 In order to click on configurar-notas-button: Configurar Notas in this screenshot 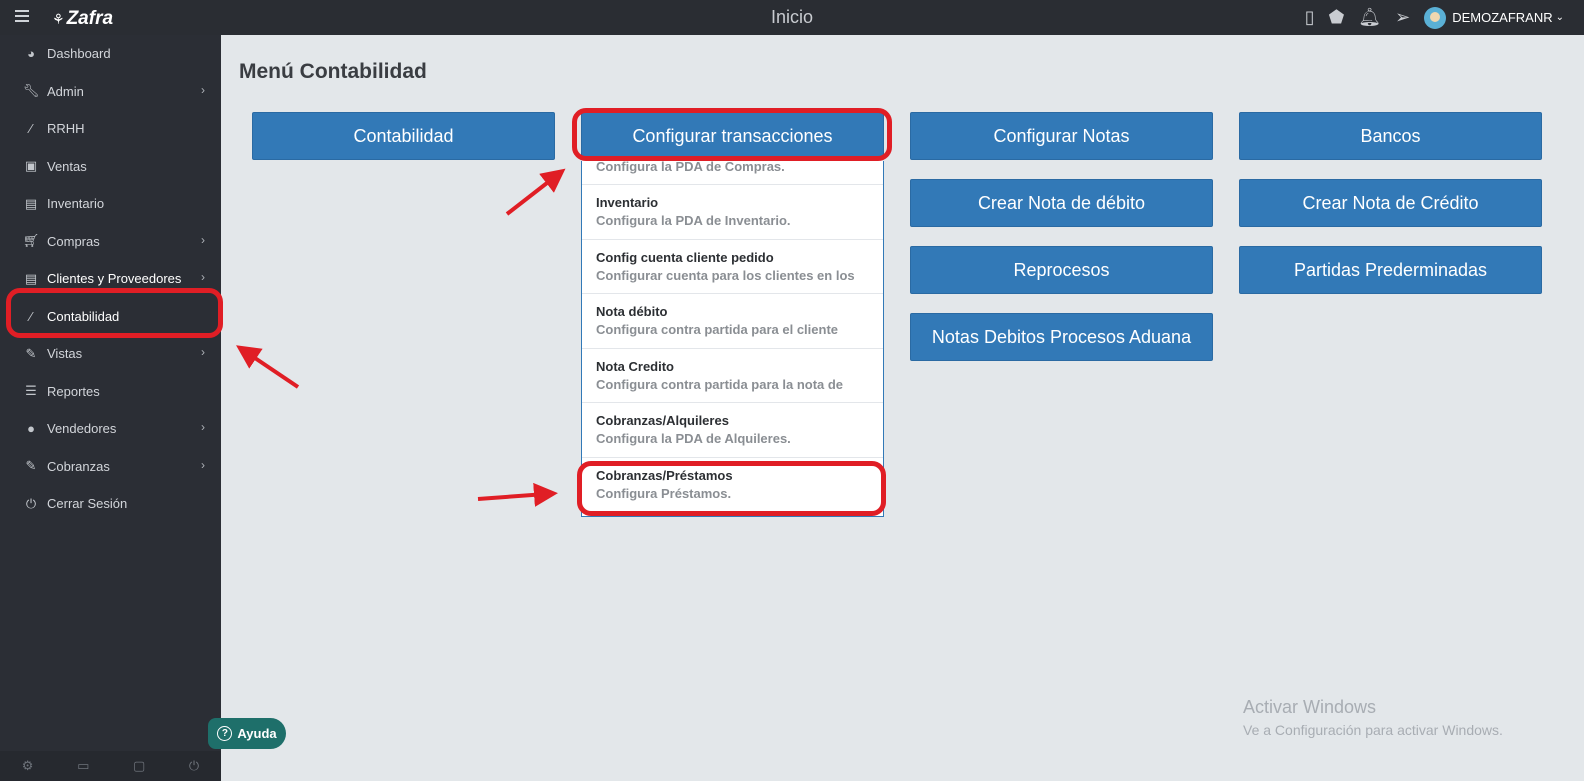, I will do `click(1061, 136)`.